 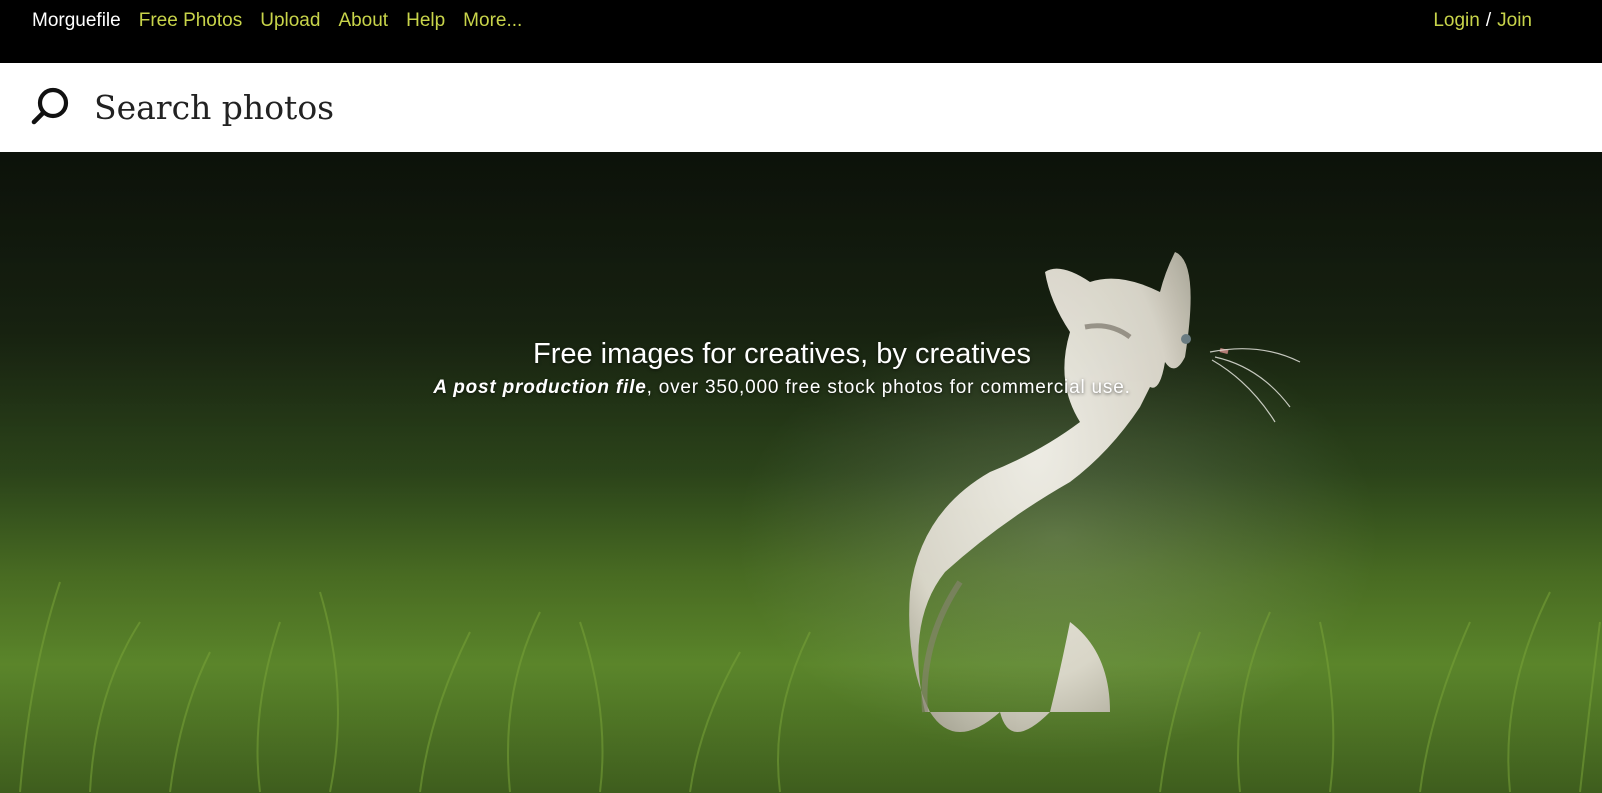 What do you see at coordinates (51, 106) in the screenshot?
I see `search-icon` at bounding box center [51, 106].